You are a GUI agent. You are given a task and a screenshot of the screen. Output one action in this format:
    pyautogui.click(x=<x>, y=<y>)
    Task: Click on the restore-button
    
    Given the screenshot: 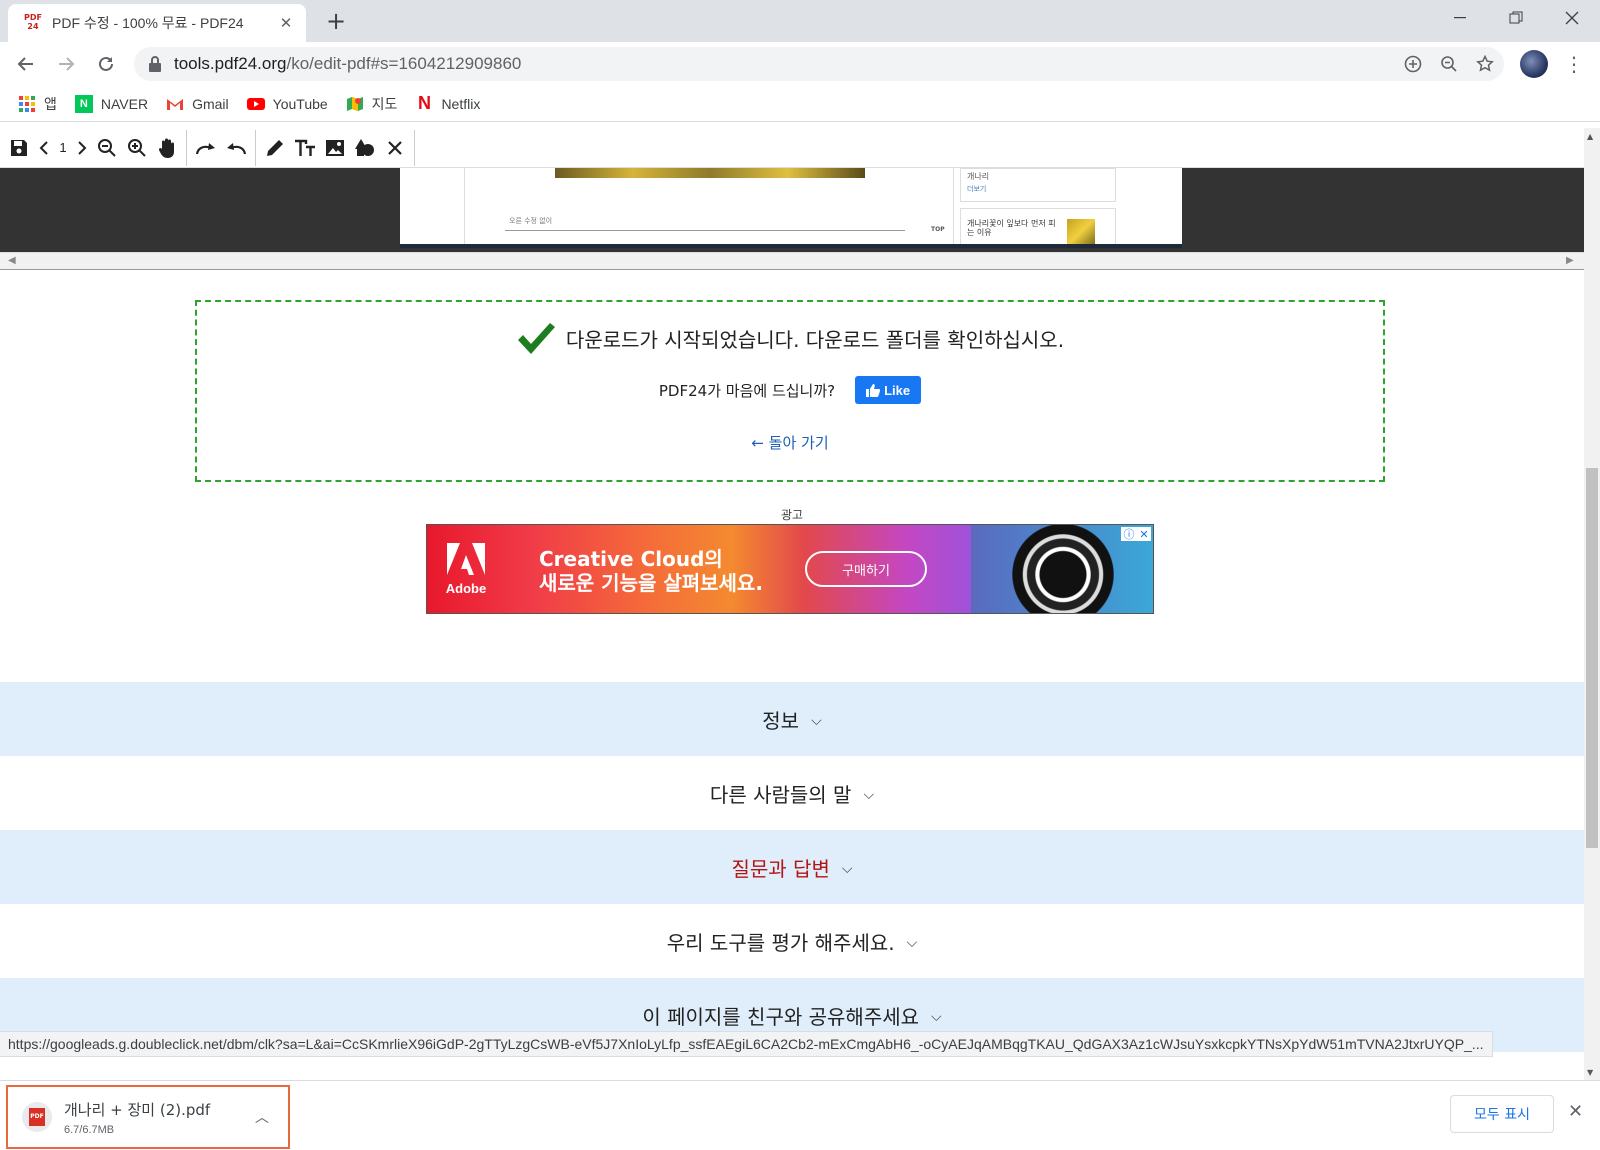 What is the action you would take?
    pyautogui.click(x=1516, y=18)
    